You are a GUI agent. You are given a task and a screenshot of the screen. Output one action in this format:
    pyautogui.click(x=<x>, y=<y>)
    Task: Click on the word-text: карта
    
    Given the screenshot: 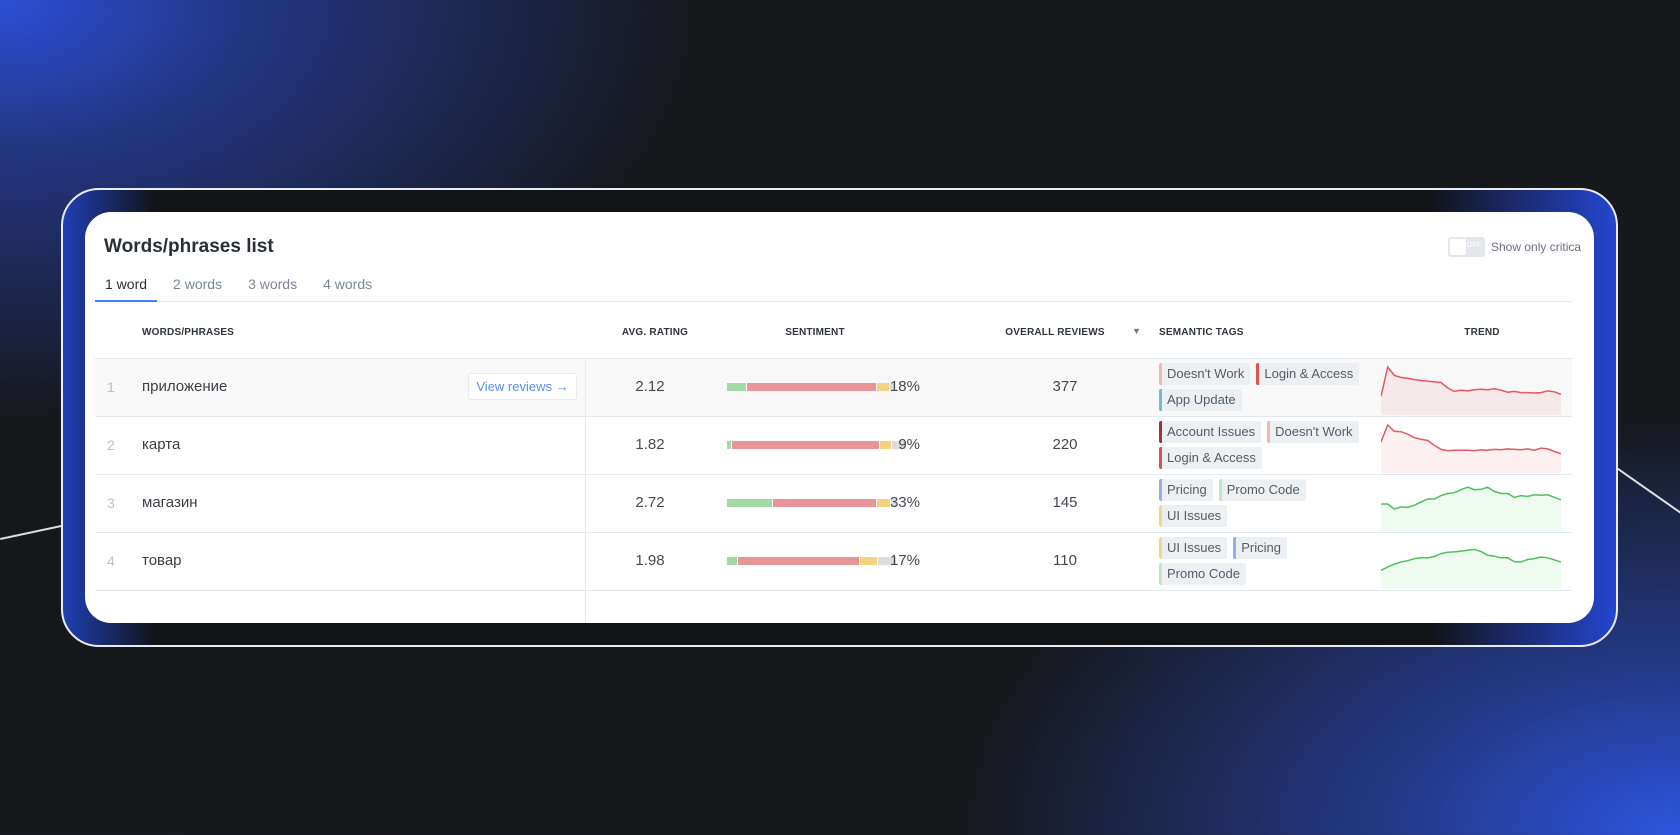 What is the action you would take?
    pyautogui.click(x=161, y=444)
    